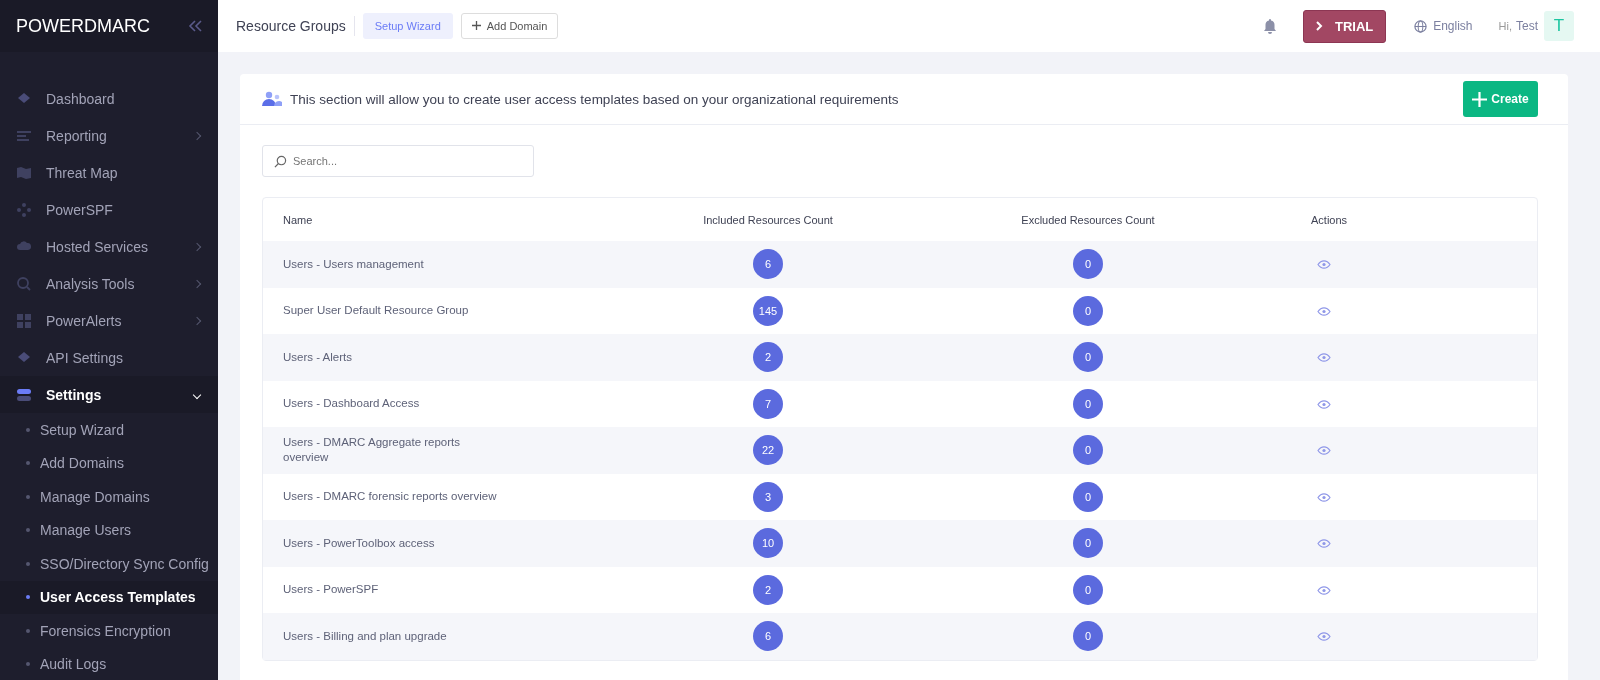  I want to click on table-cell-text: Users - PowerToolbox access, so click(359, 543).